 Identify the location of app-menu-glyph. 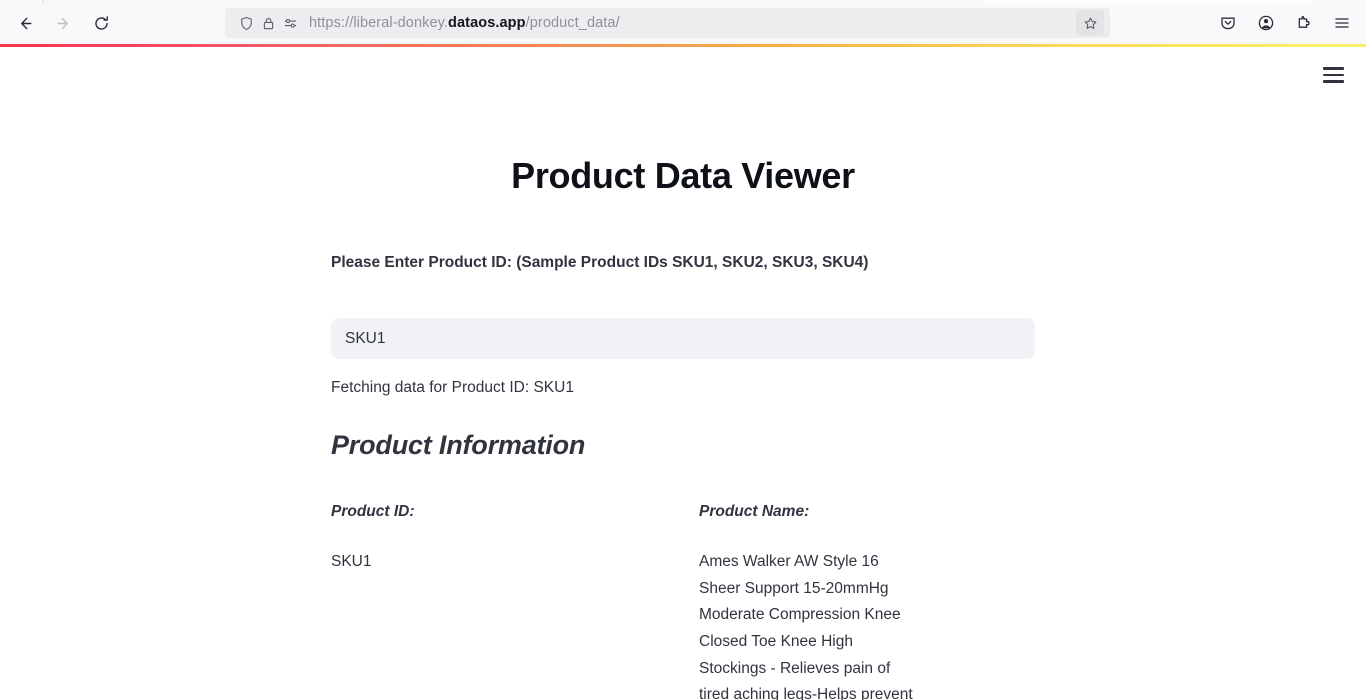
(1342, 23).